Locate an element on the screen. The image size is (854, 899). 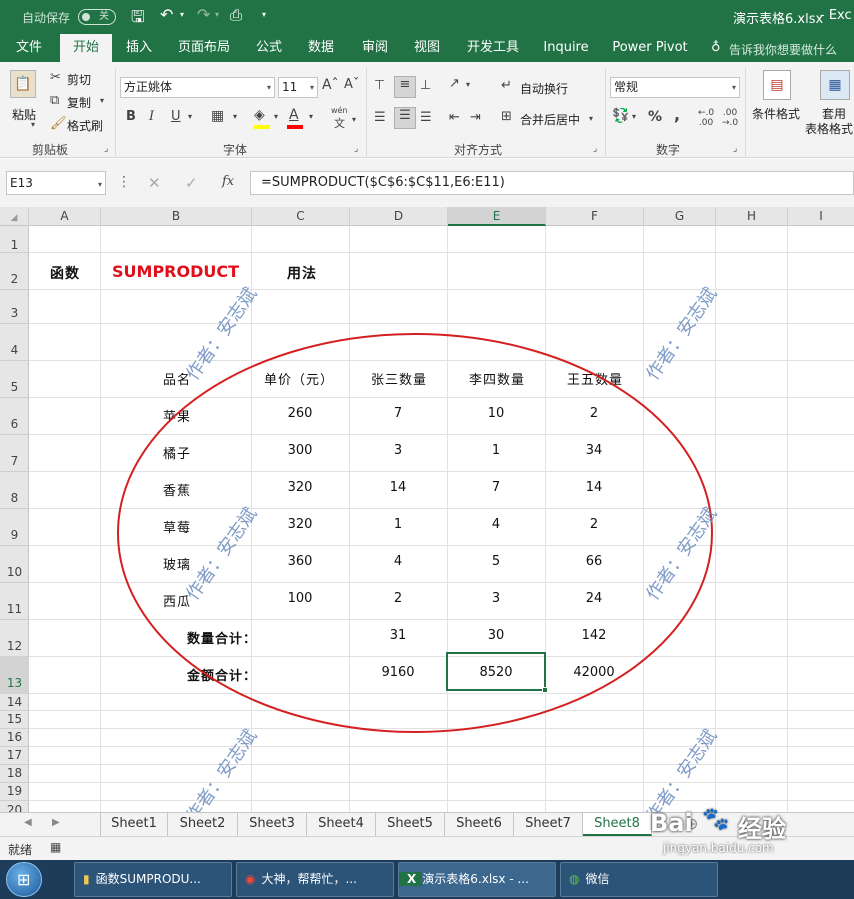
prev-sheet-icon: ◀ is located at coordinates (28, 822).